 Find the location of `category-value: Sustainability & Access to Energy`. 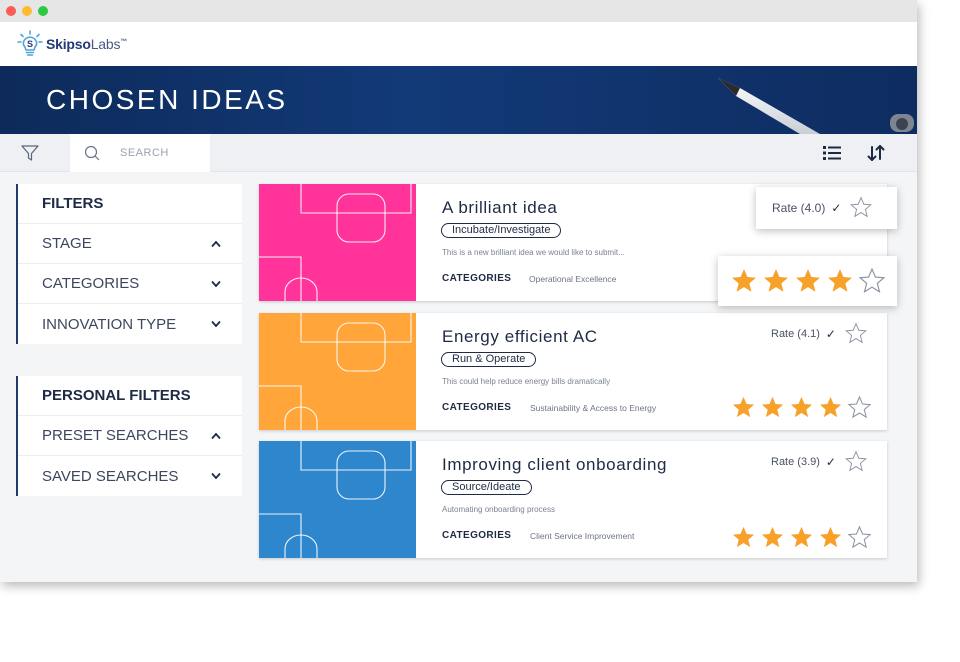

category-value: Sustainability & Access to Energy is located at coordinates (593, 408).